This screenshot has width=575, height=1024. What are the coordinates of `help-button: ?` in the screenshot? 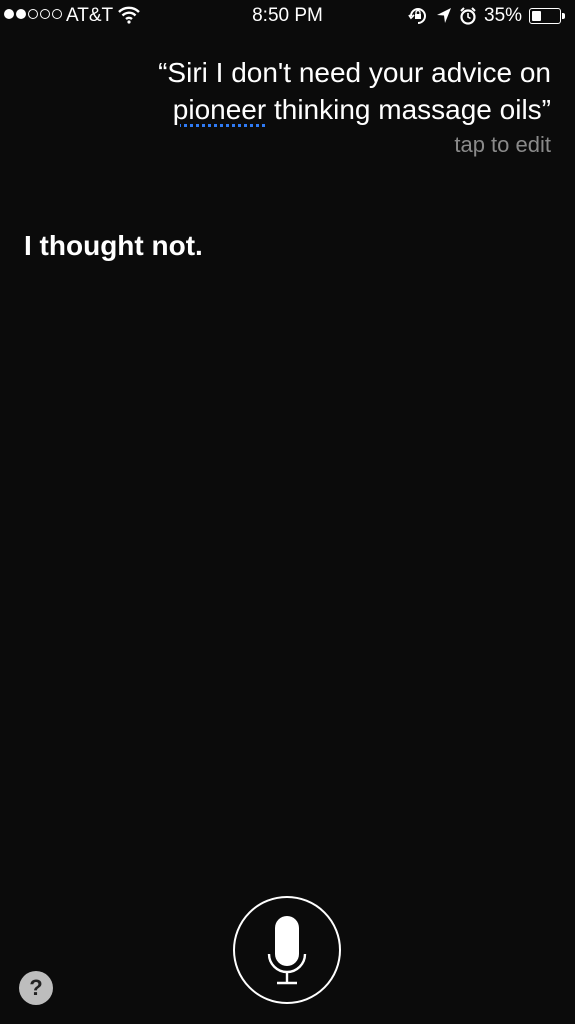 It's located at (36, 988).